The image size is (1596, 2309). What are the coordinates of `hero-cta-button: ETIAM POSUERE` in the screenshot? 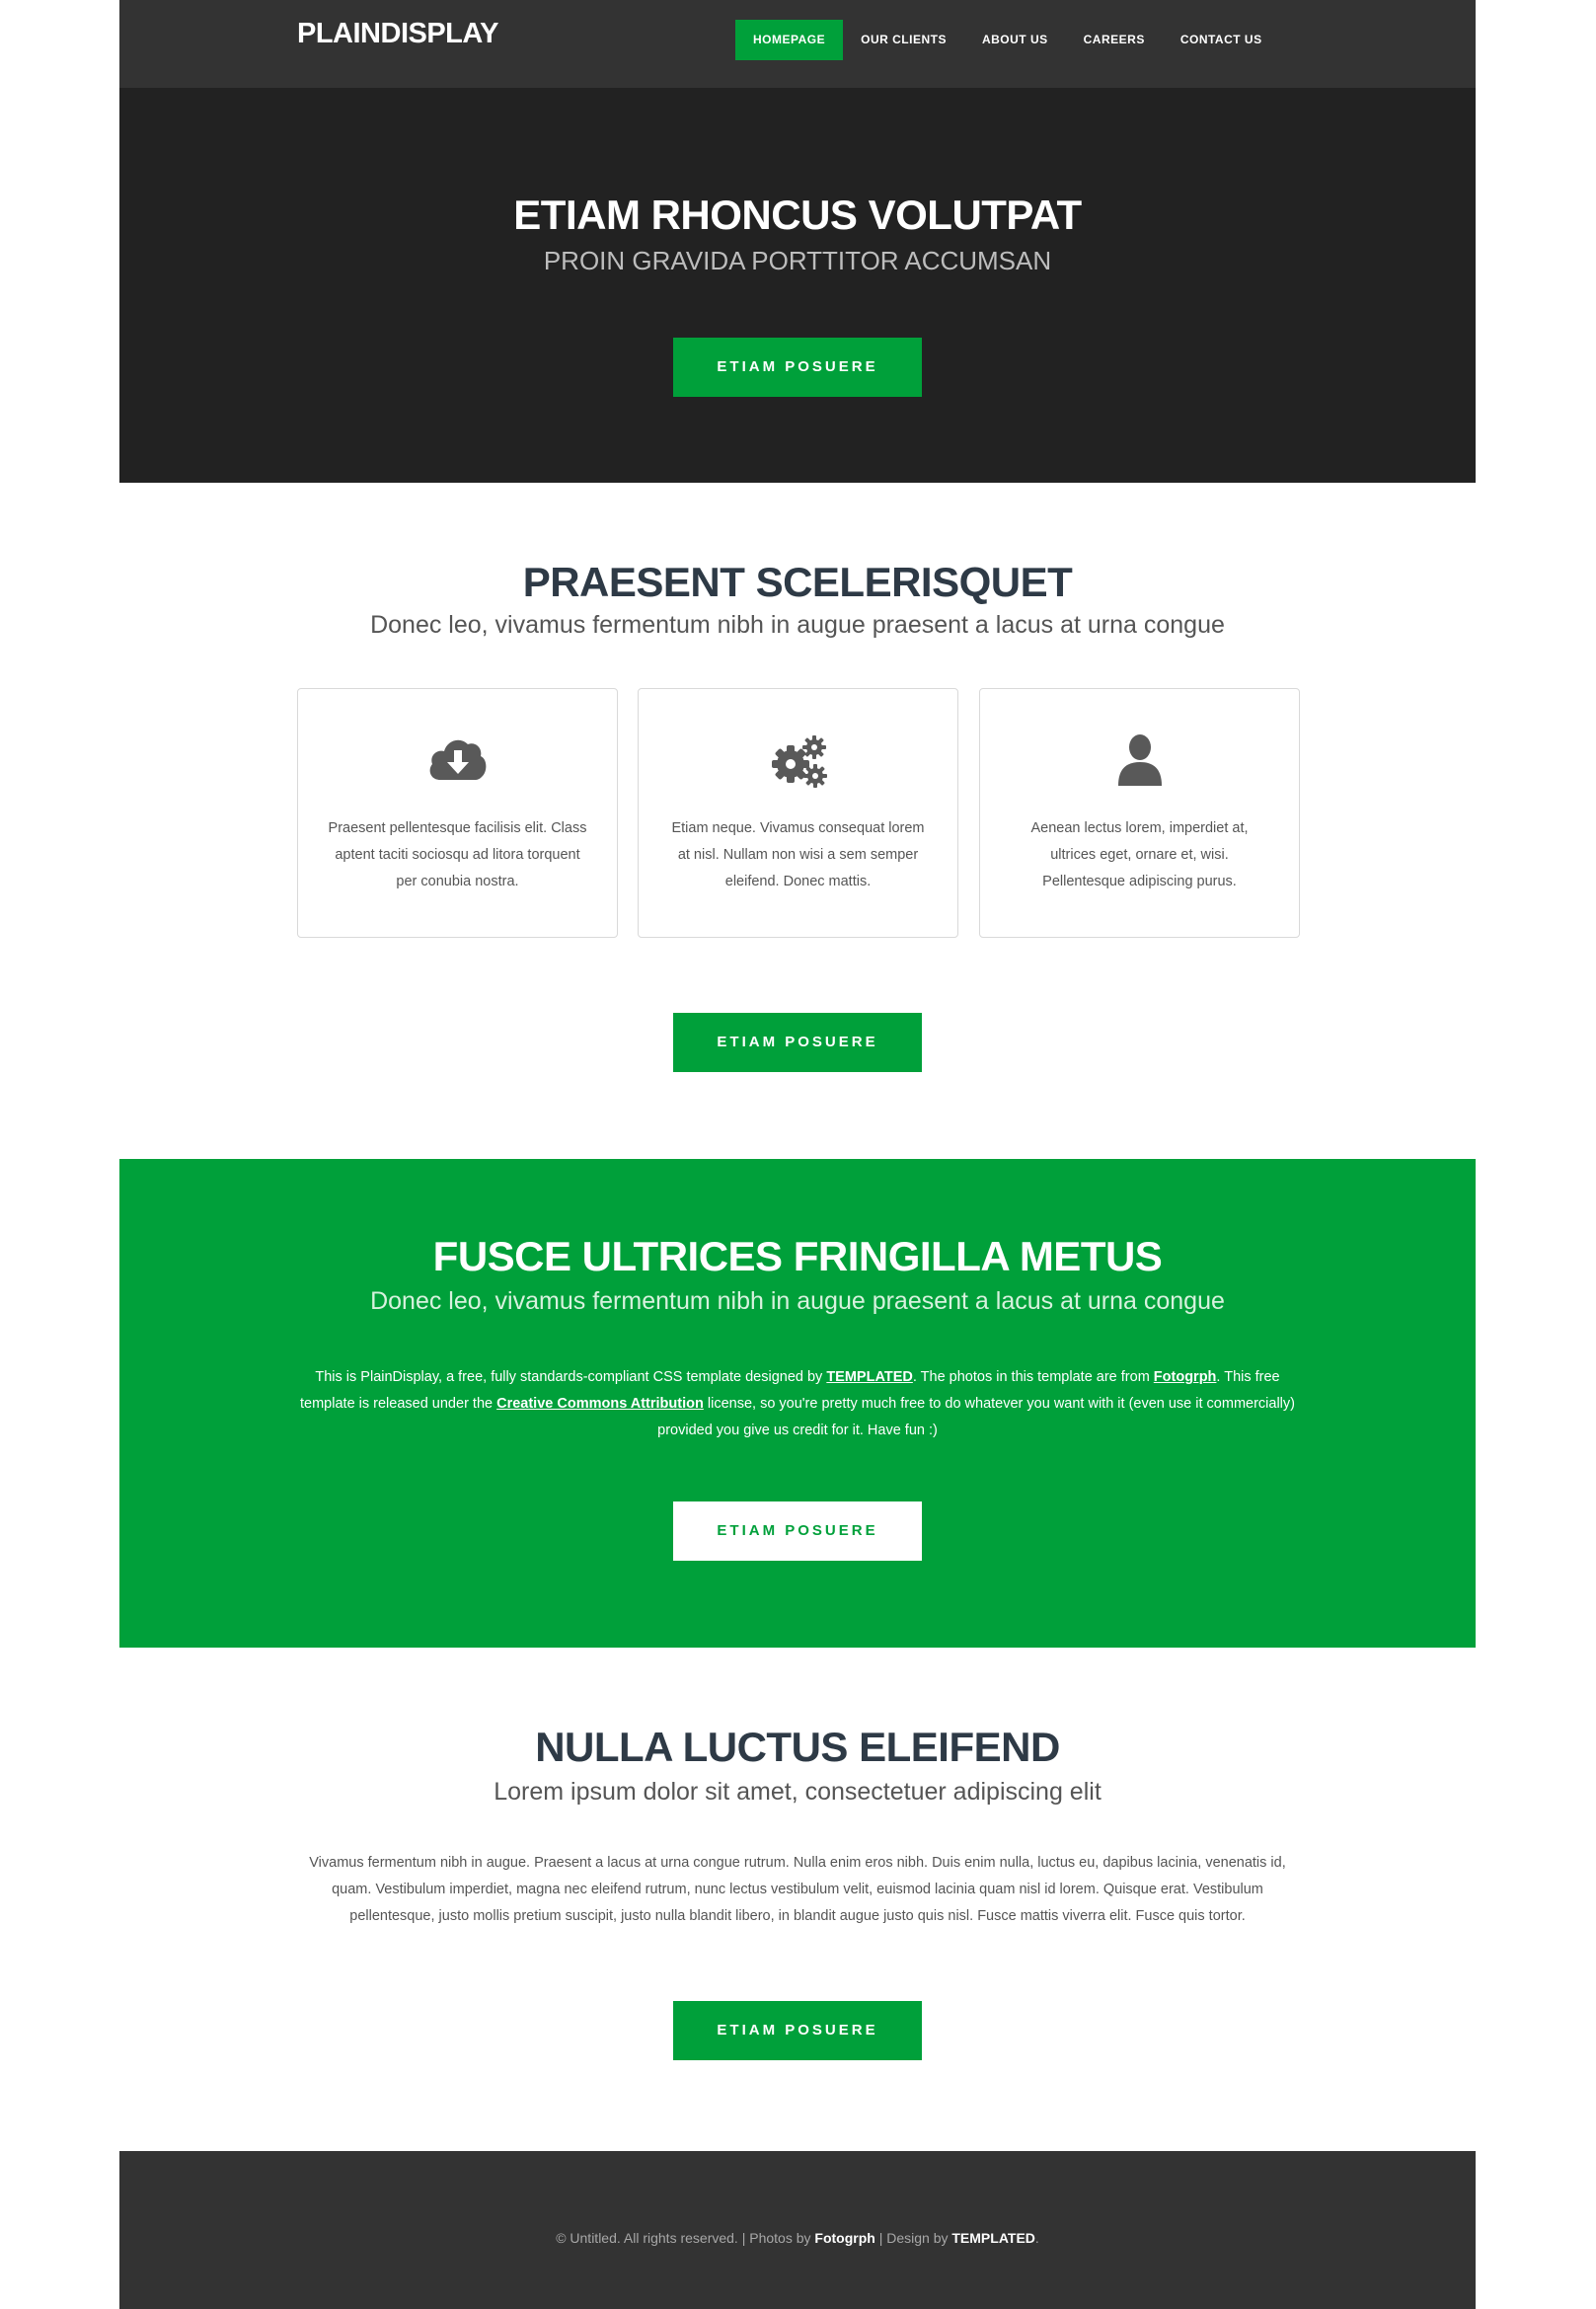 It's located at (797, 368).